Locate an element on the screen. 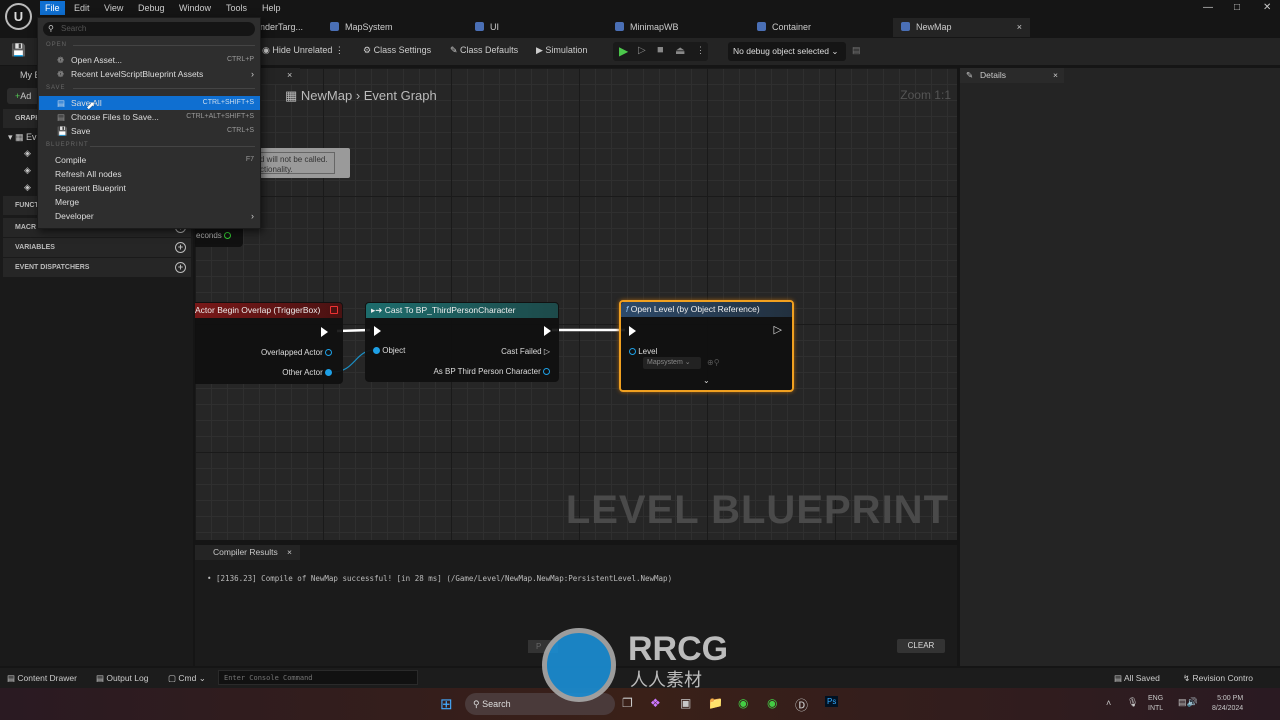 This screenshot has height=720, width=1280. output-log-button: ▤ Output Log is located at coordinates (122, 678).